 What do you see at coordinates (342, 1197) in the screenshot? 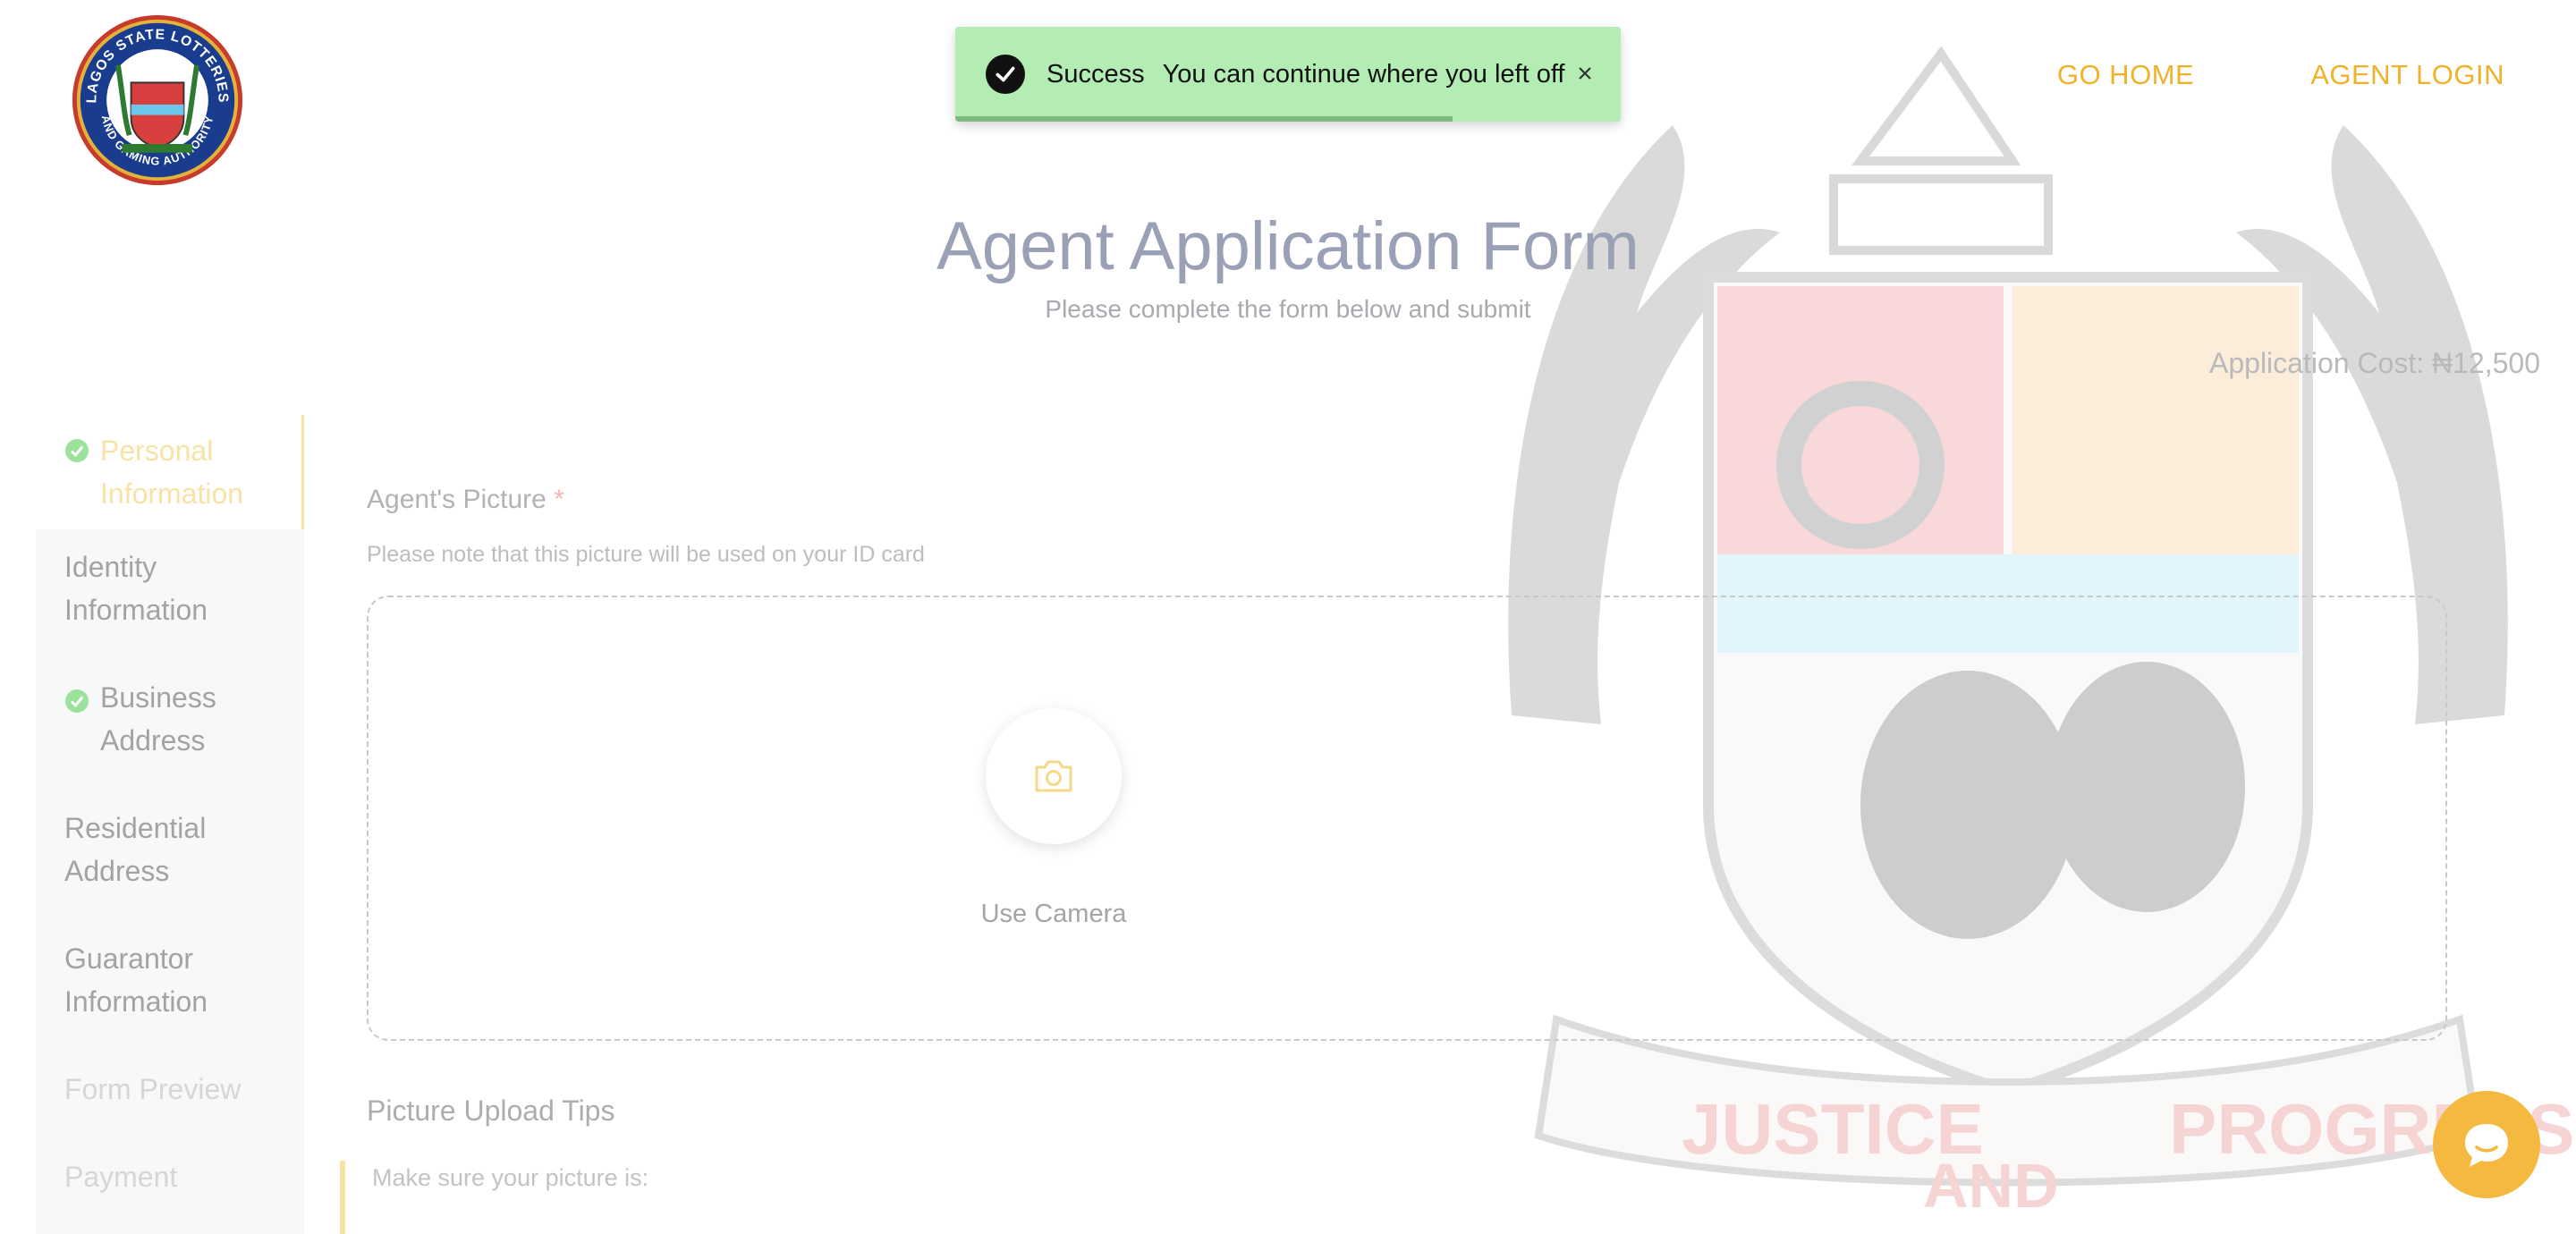
I see `tips-accent-bar` at bounding box center [342, 1197].